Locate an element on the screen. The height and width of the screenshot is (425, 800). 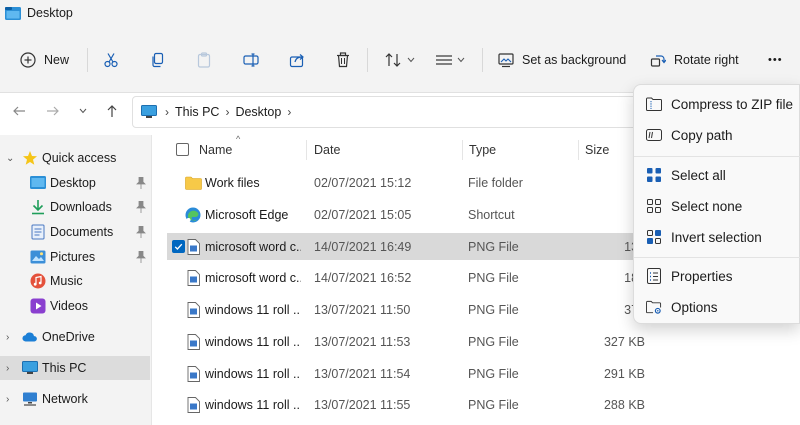
file-date: 02/07/2021 15:05 is located at coordinates (363, 214).